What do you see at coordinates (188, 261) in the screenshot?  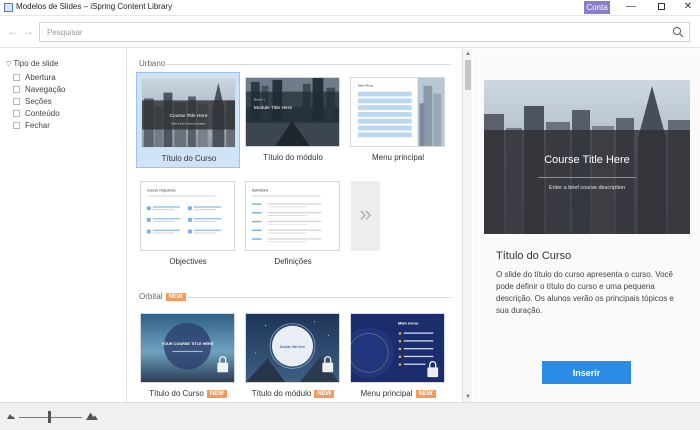 I see `template-card-label: Objectives` at bounding box center [188, 261].